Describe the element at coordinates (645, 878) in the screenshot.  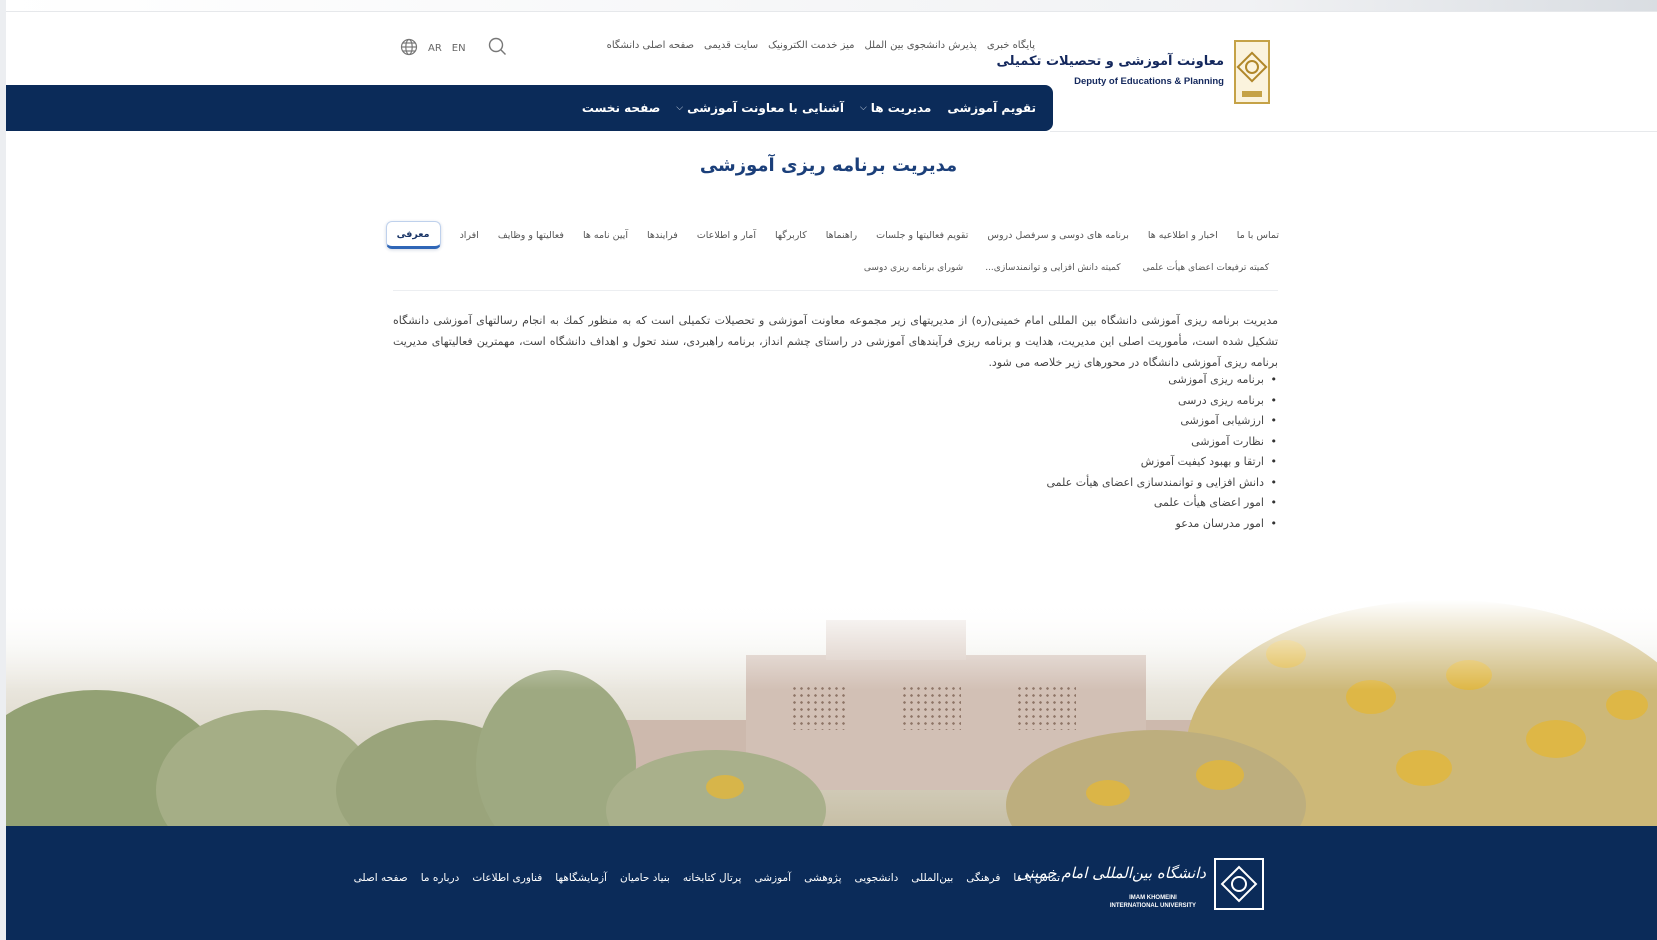
I see `footer-link-supporters: بنیاد حامیان` at that location.